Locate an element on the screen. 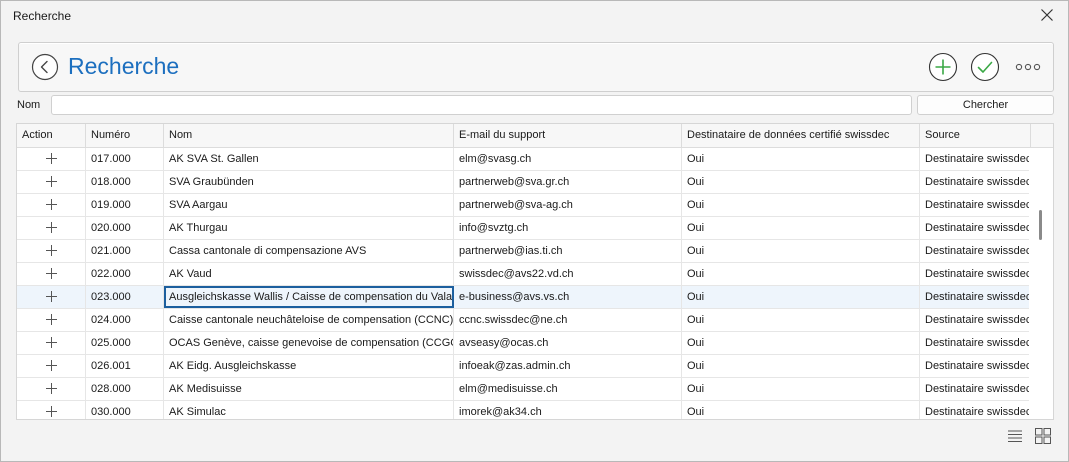  cell-email: partnerweb@sva.gr.ch is located at coordinates (568, 182).